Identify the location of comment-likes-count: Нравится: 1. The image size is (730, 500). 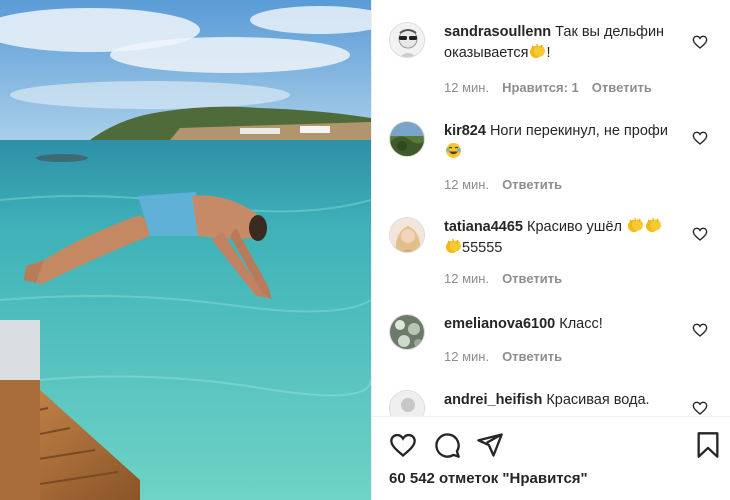
(540, 87).